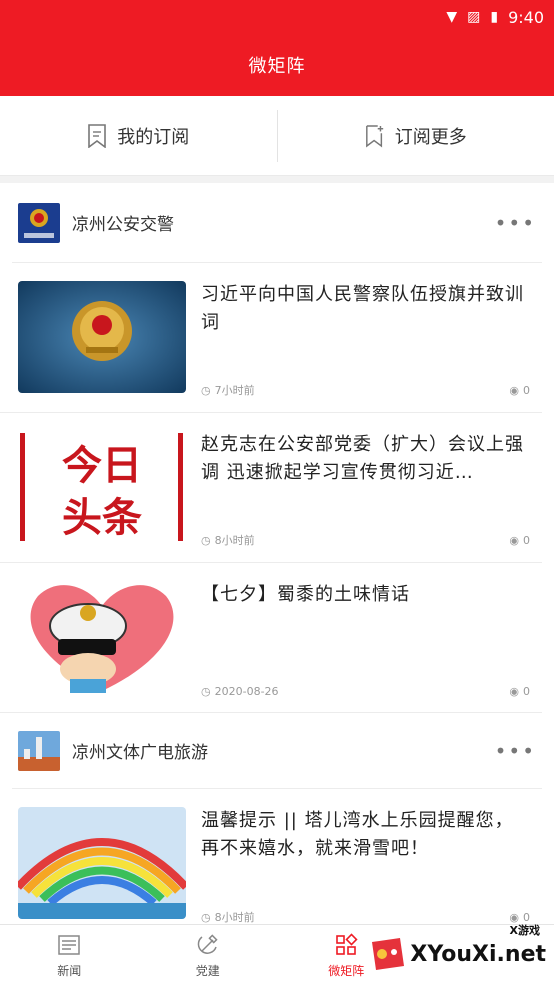  I want to click on my-subscriptions-button: 我的订阅, so click(138, 135).